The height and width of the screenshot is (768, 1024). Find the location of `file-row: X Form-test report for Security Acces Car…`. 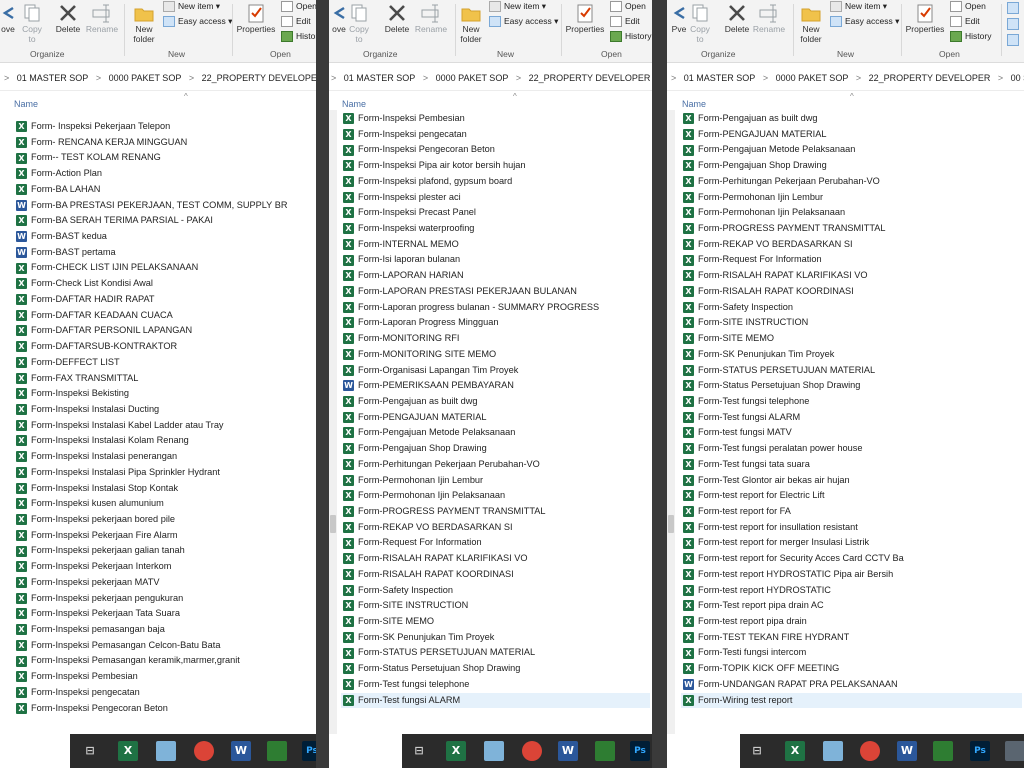

file-row: X Form-test report for Security Acces Car… is located at coordinates (851, 559).